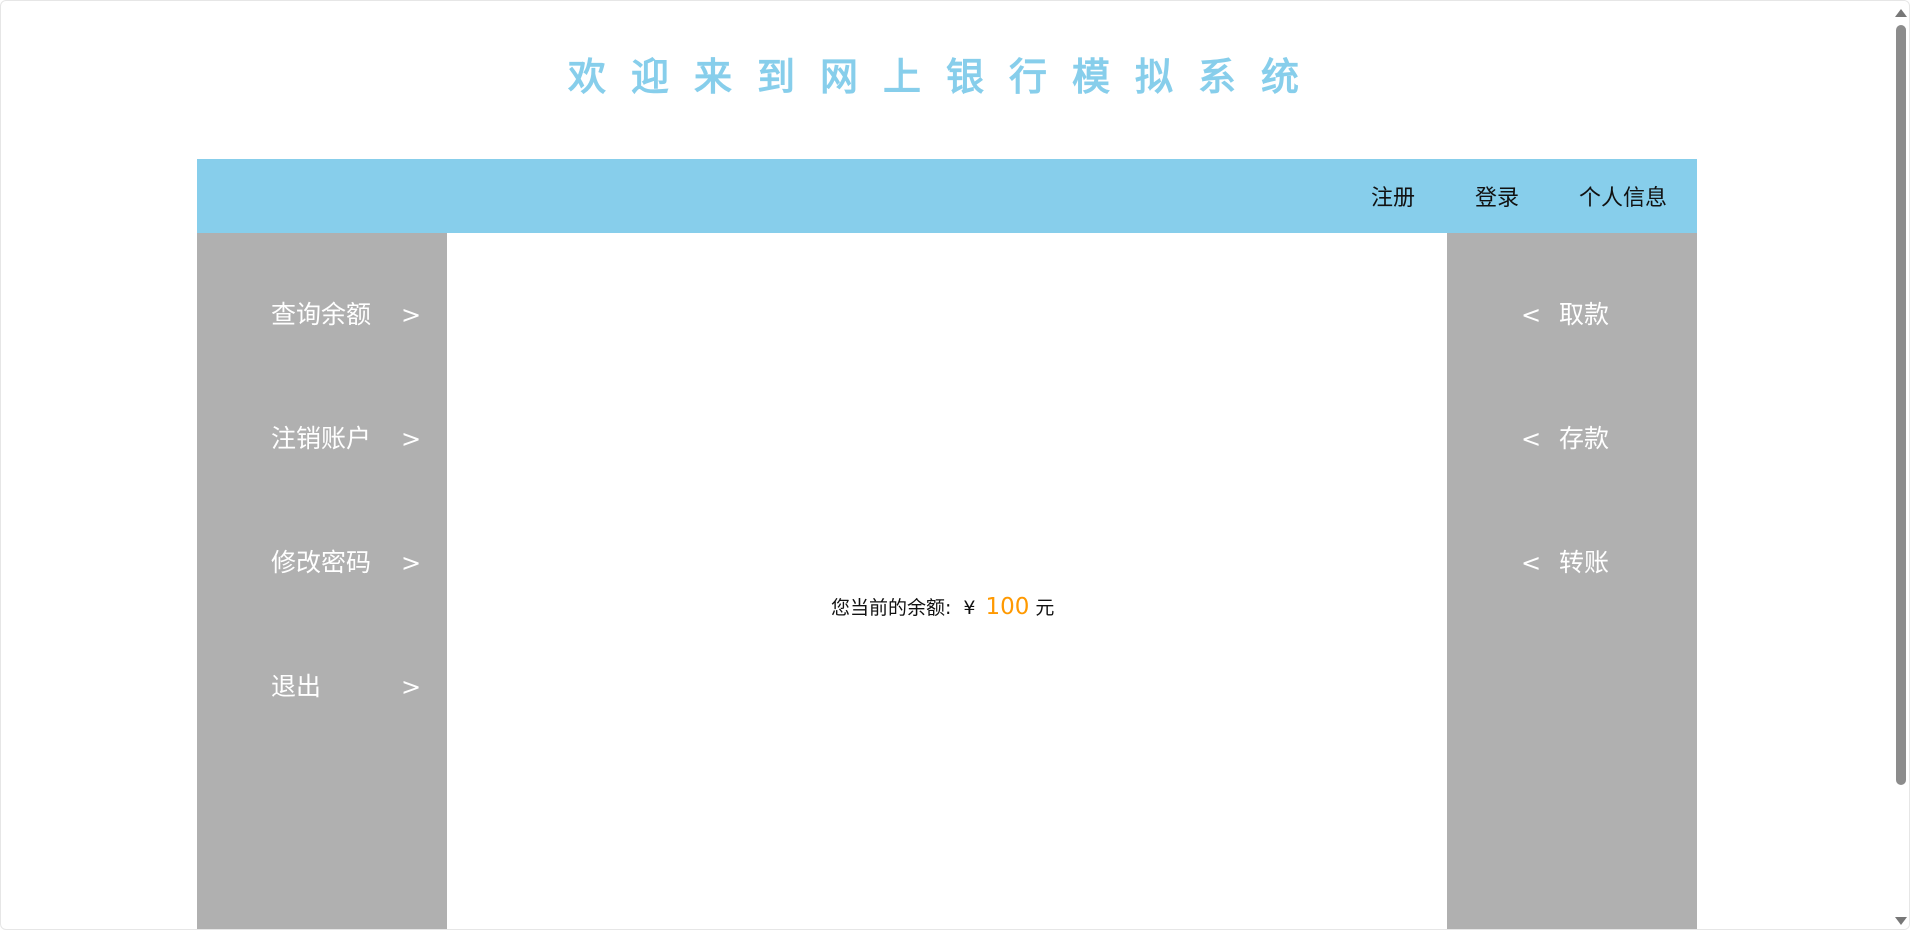 This screenshot has height=930, width=1910. I want to click on menu-change-password: 修改密码 >, so click(346, 563).